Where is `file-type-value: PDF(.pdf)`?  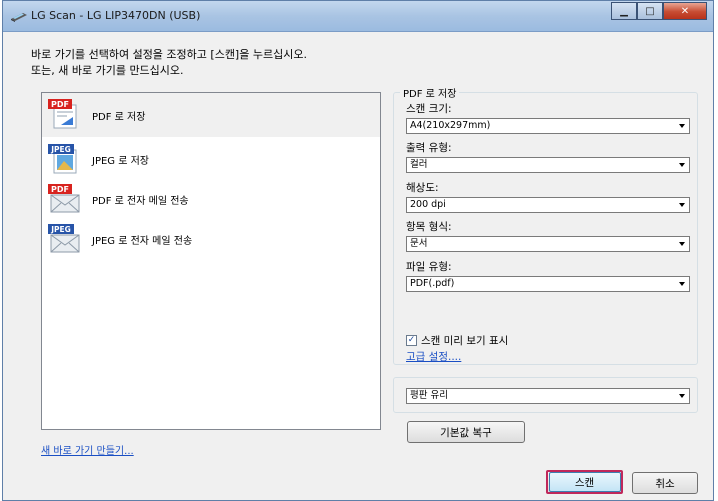
file-type-value: PDF(.pdf) is located at coordinates (432, 283).